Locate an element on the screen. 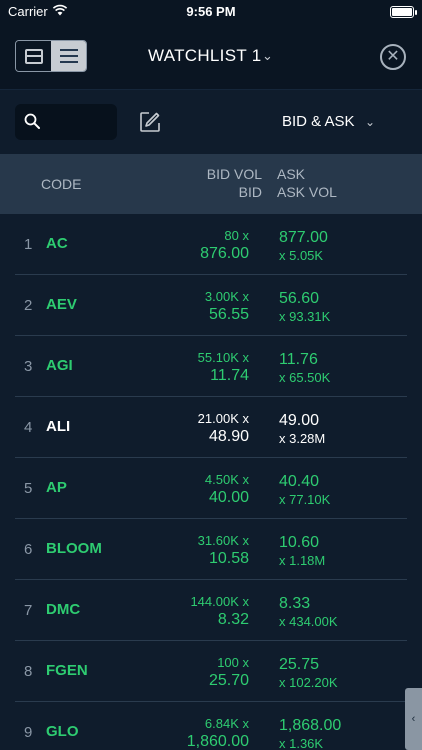 The height and width of the screenshot is (750, 422). bid-volume: 3.00K x is located at coordinates (226, 296).